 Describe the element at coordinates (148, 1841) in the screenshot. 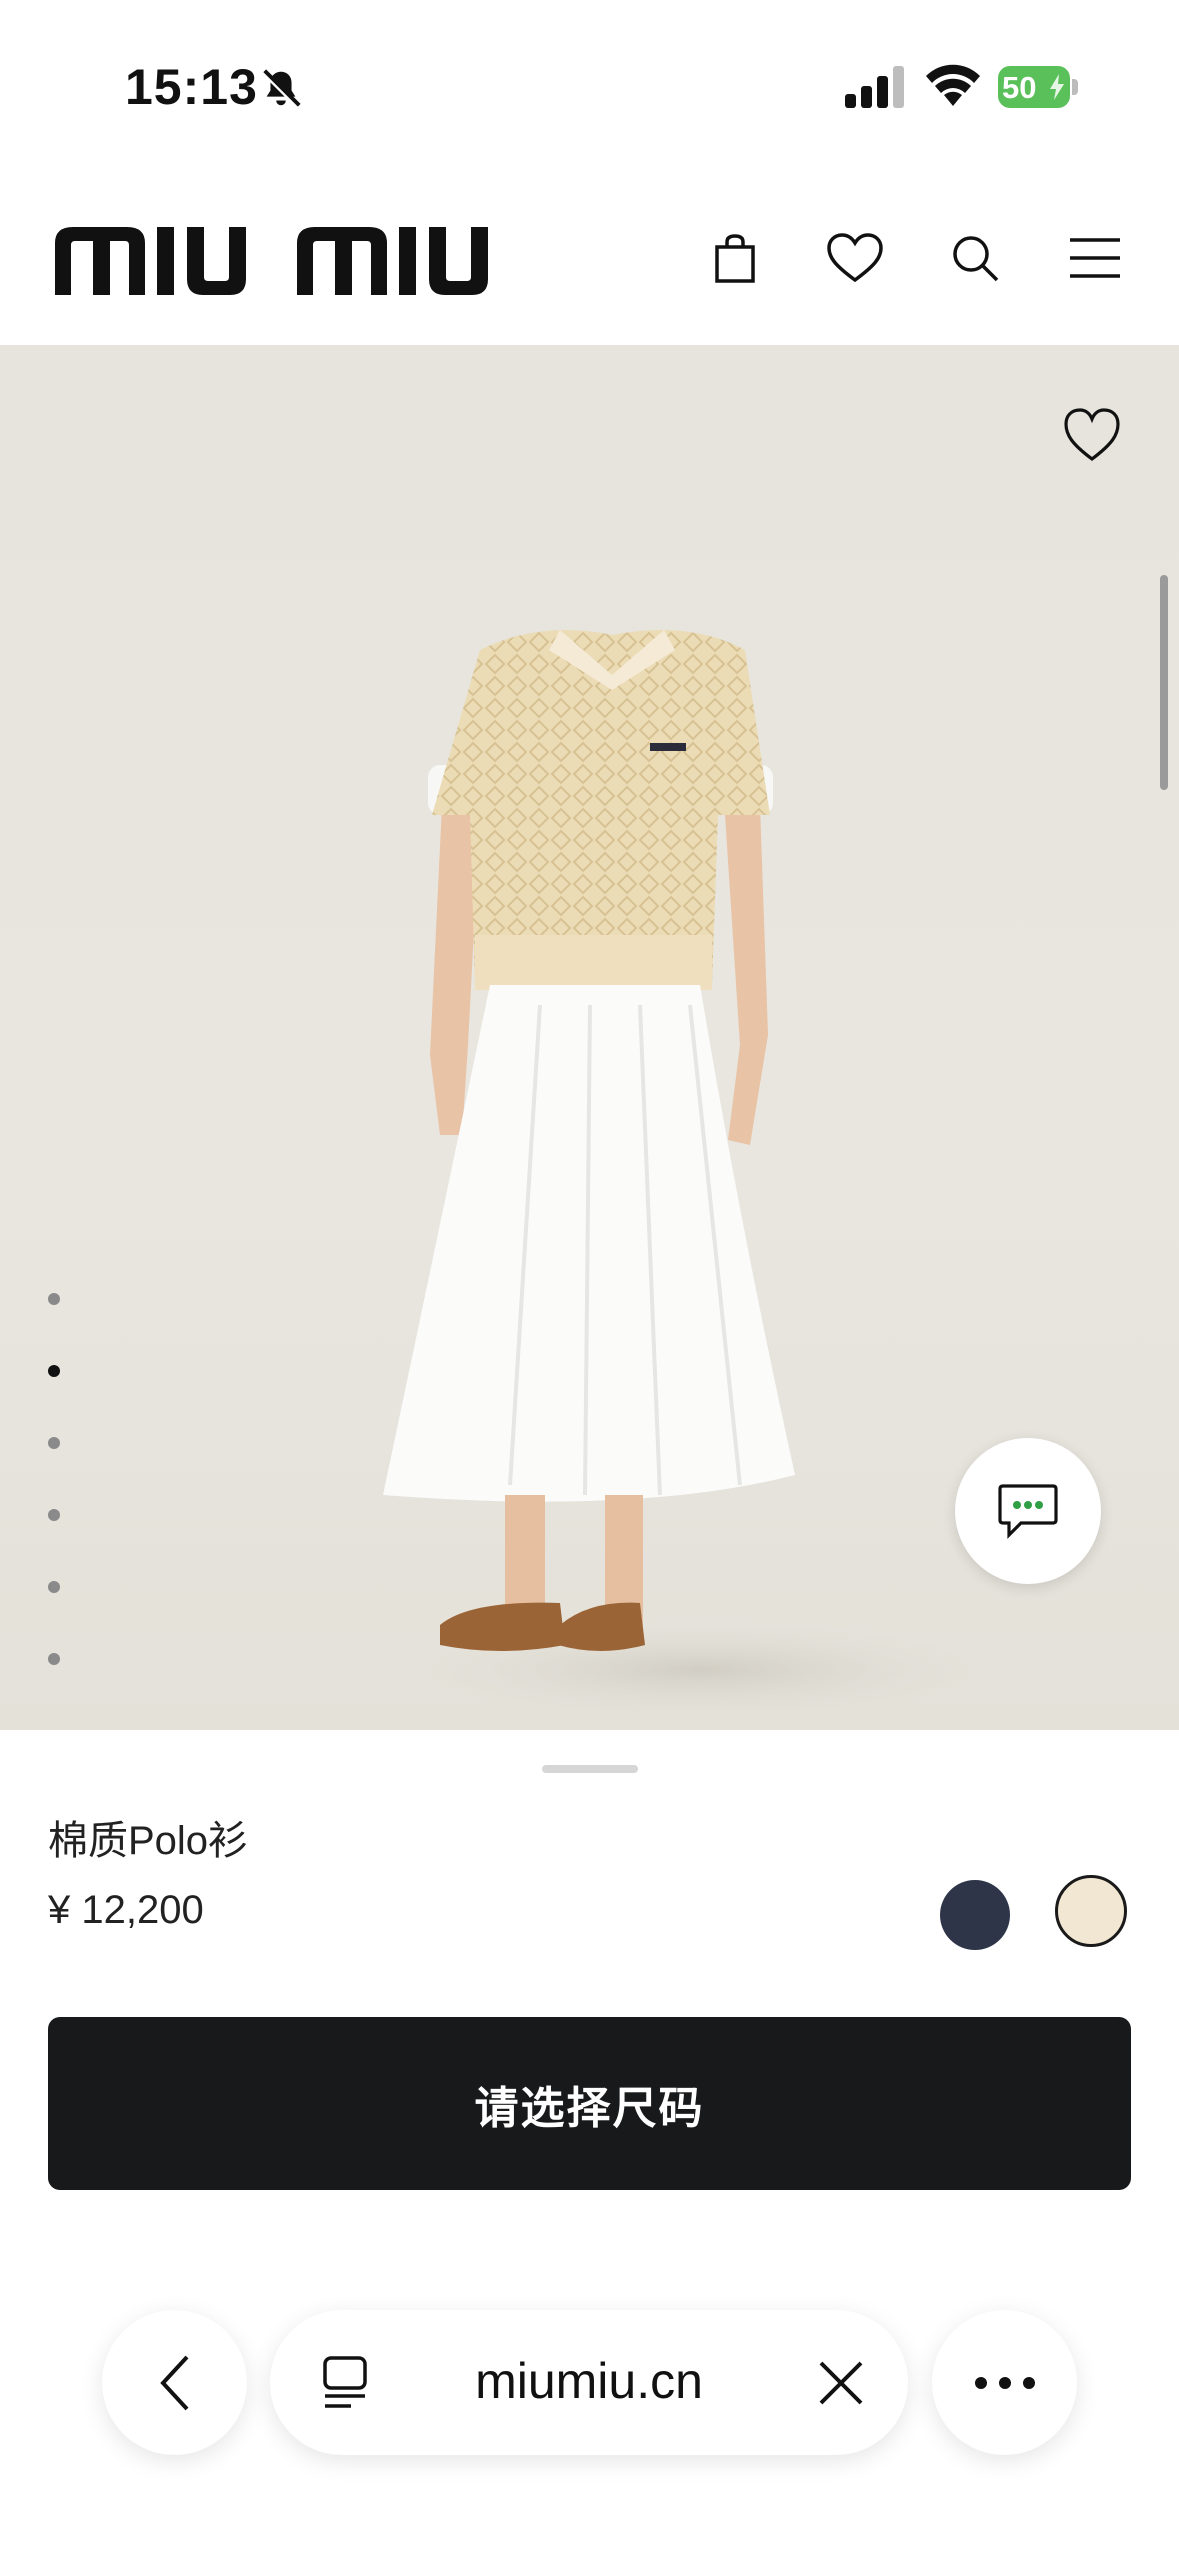

I see `product-name: 棉质Polo衫` at that location.